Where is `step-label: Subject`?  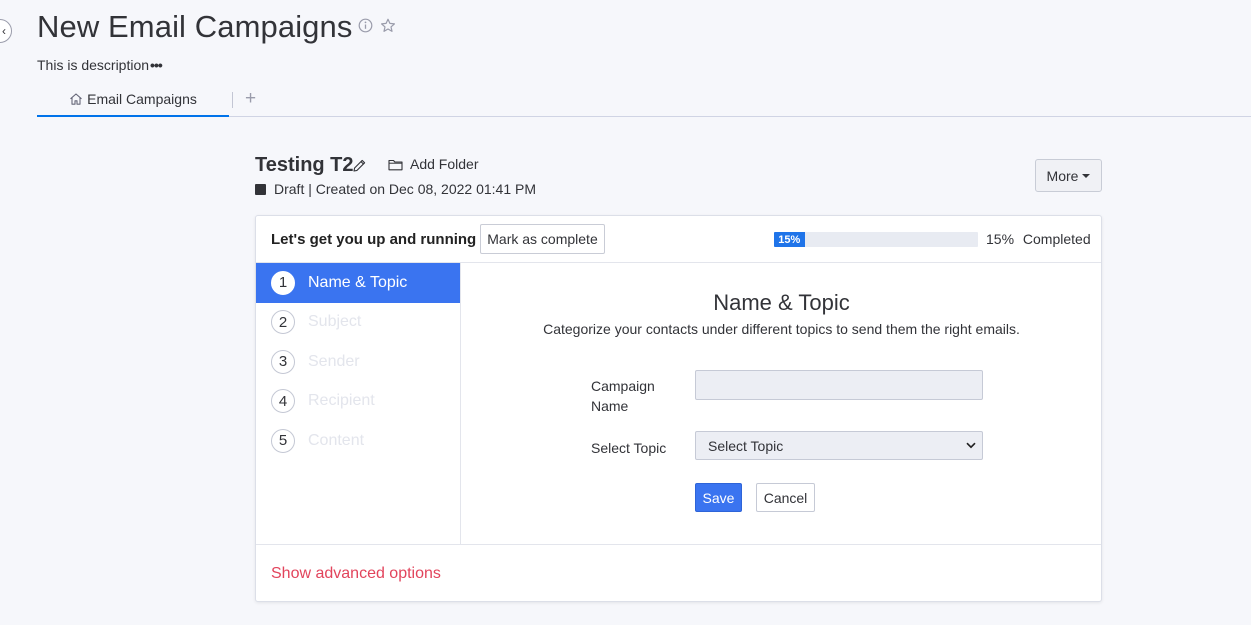
step-label: Subject is located at coordinates (335, 322).